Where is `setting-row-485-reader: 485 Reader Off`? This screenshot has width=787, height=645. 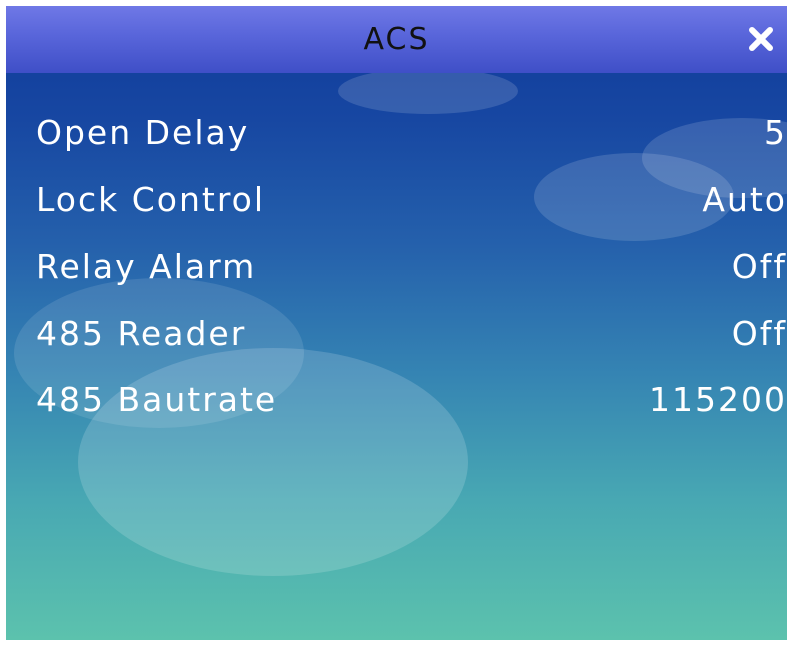
setting-row-485-reader: 485 Reader Off is located at coordinates (396, 334).